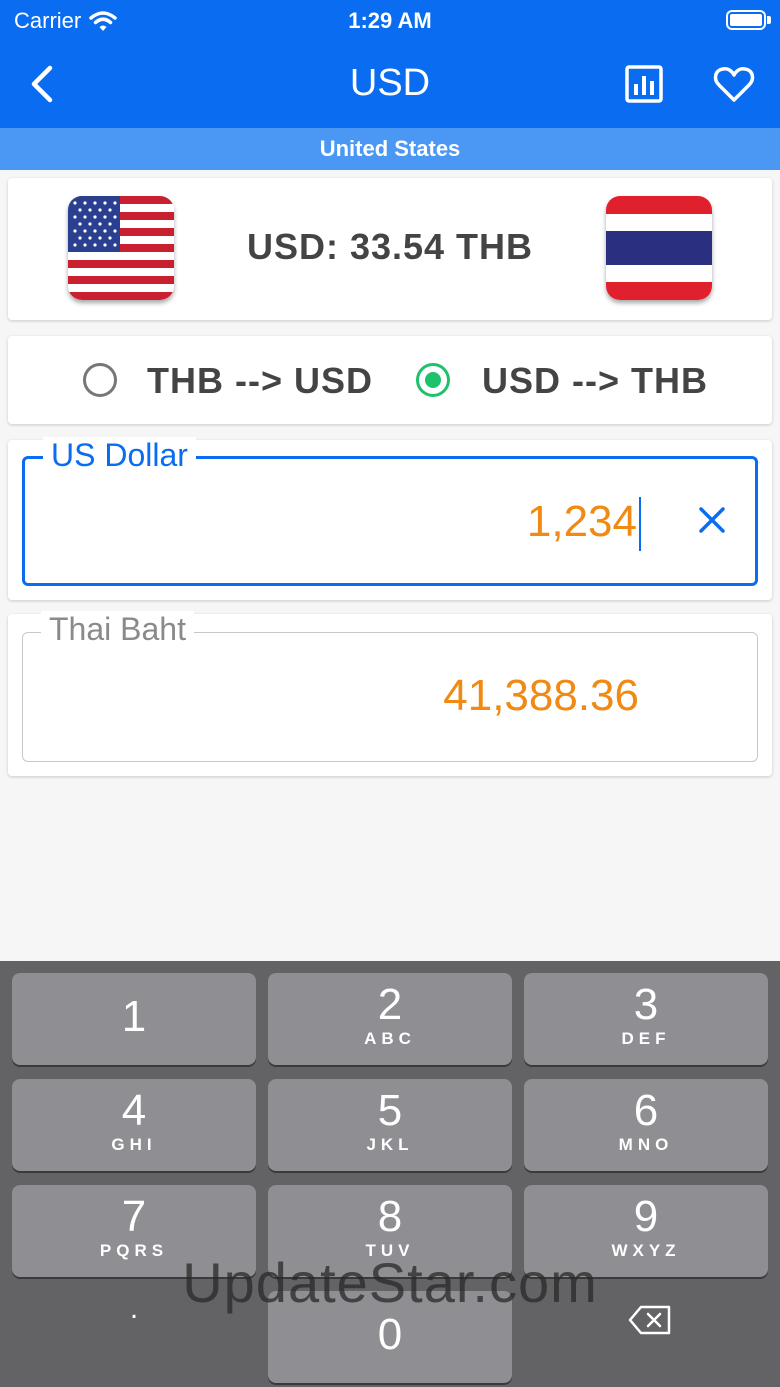 Image resolution: width=780 pixels, height=1387 pixels. What do you see at coordinates (390, 511) in the screenshot?
I see `usd-amount-field: US Dollar 1,234` at bounding box center [390, 511].